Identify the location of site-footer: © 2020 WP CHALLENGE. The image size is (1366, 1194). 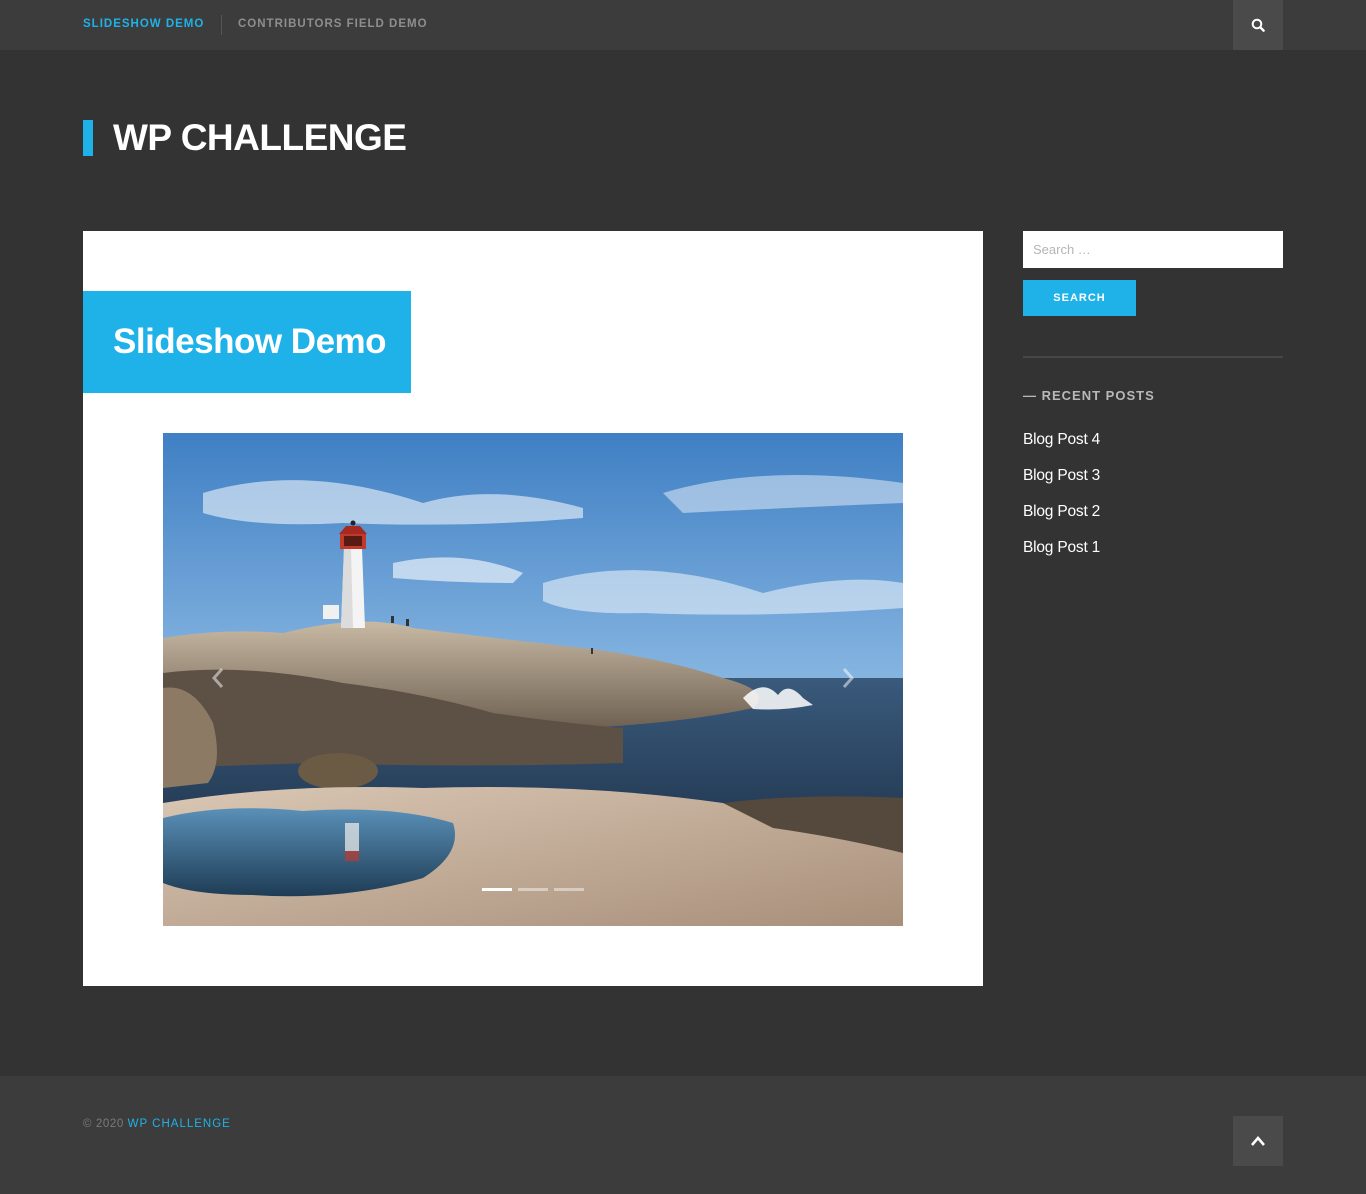
(683, 1135).